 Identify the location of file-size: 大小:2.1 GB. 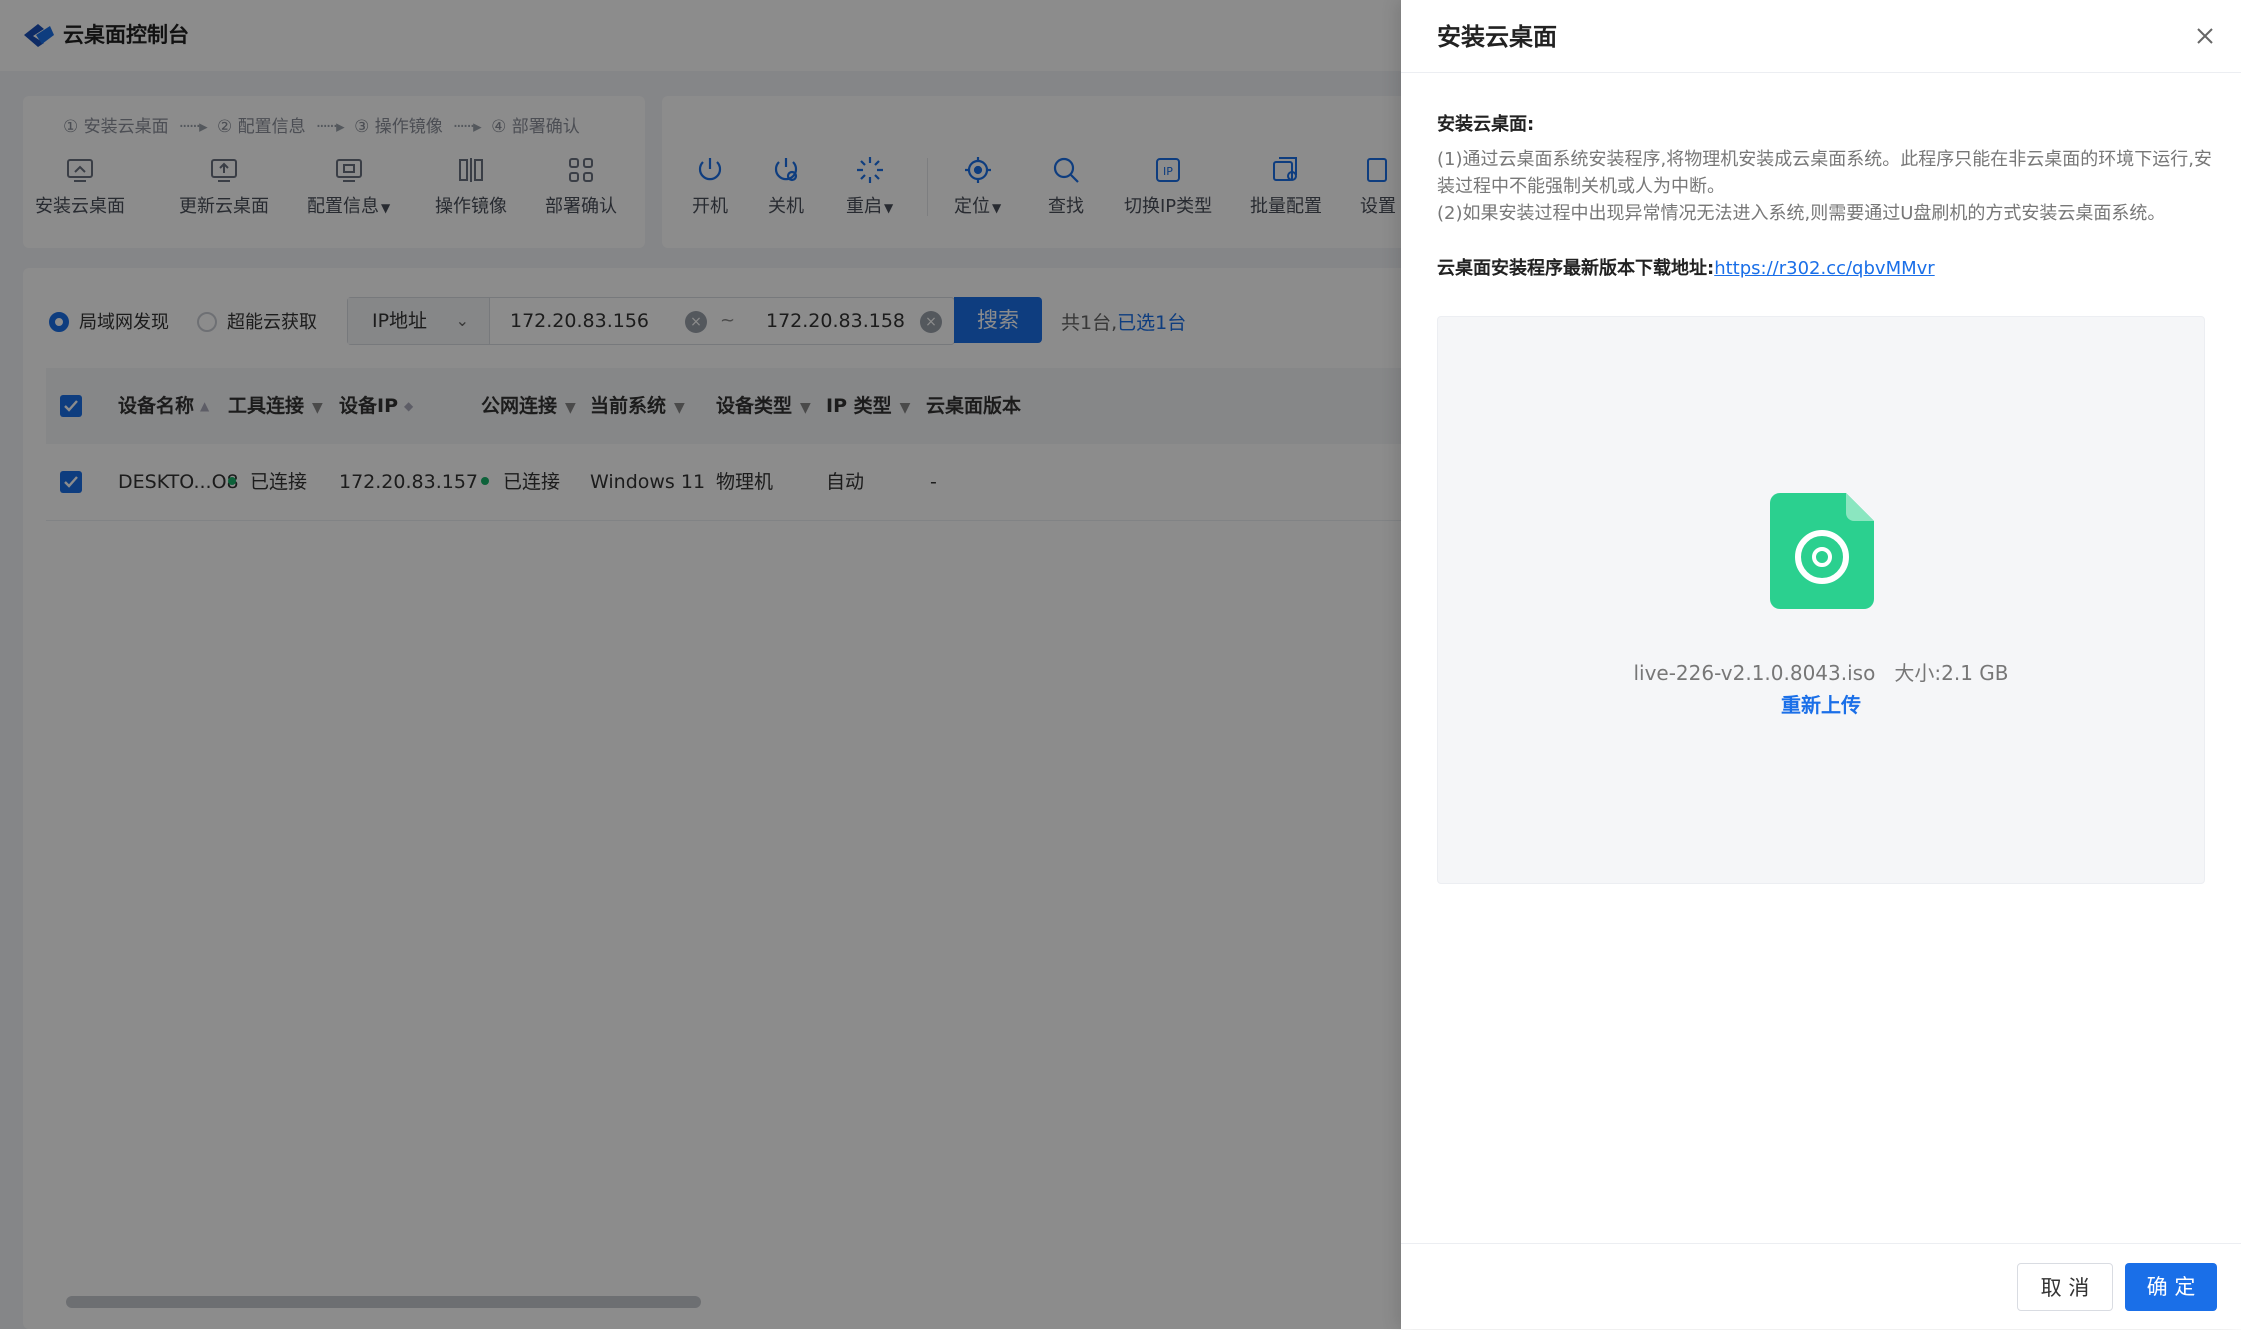
(1951, 673).